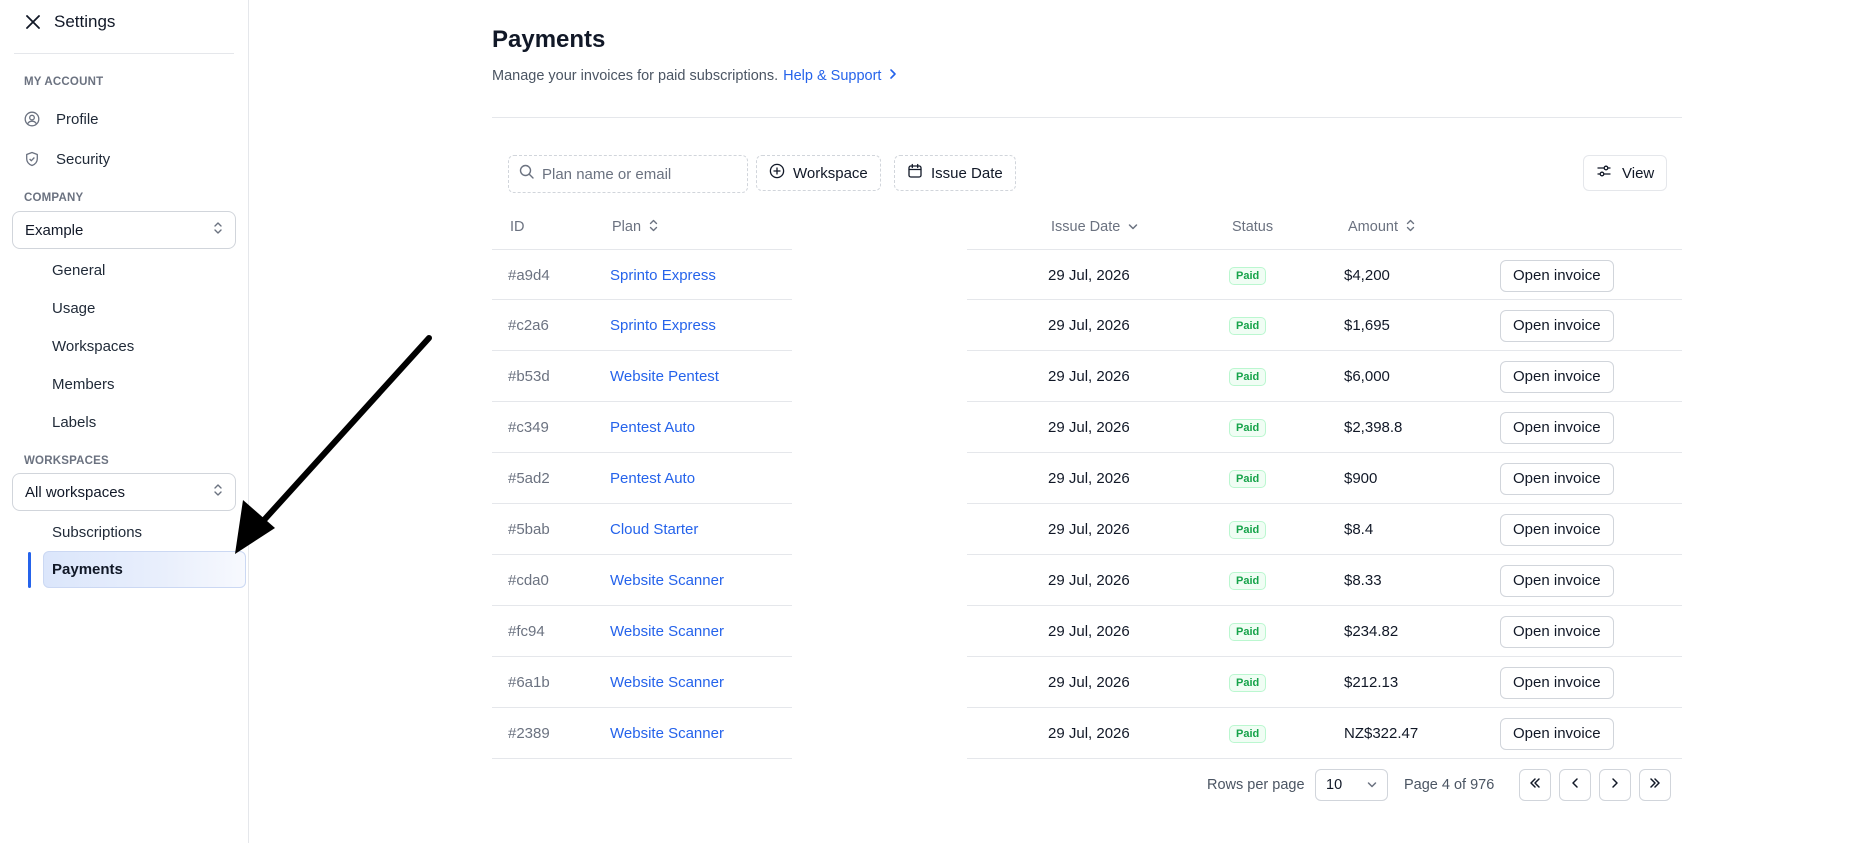  I want to click on workspaces-select: All workspaces, so click(124, 492).